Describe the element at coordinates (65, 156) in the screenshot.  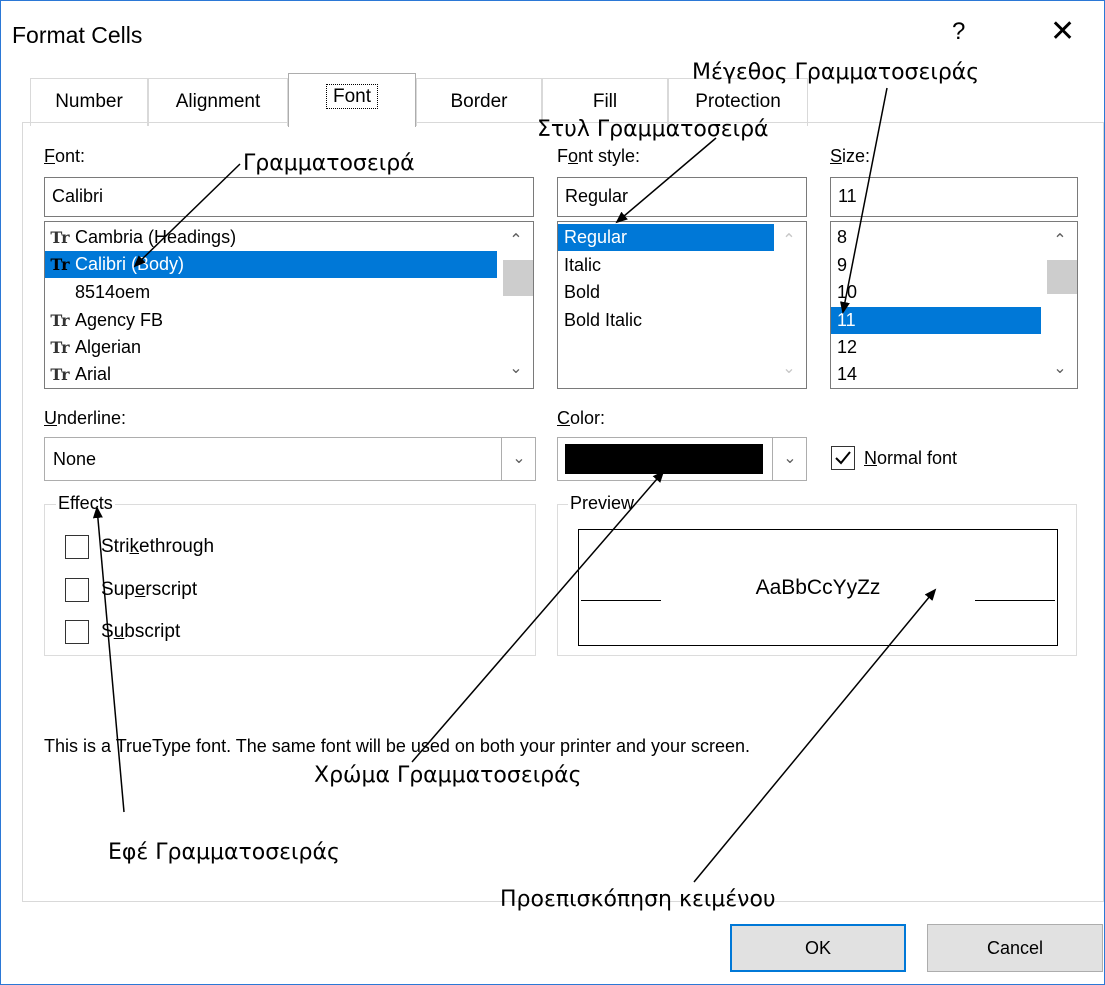
I see `font-label: Font:` at that location.